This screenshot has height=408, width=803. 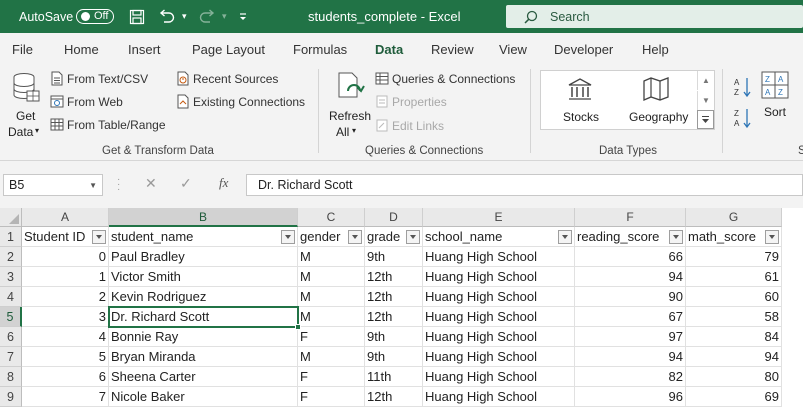 I want to click on table-cell: 80, so click(x=734, y=377).